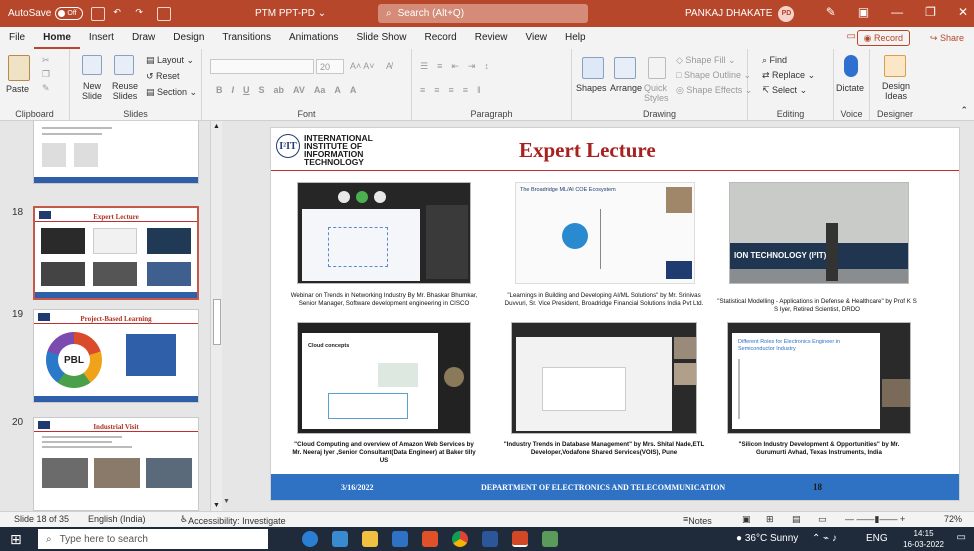 The image size is (974, 551). Describe the element at coordinates (697, 520) in the screenshot. I see `notes-button: ≡ Notes` at that location.